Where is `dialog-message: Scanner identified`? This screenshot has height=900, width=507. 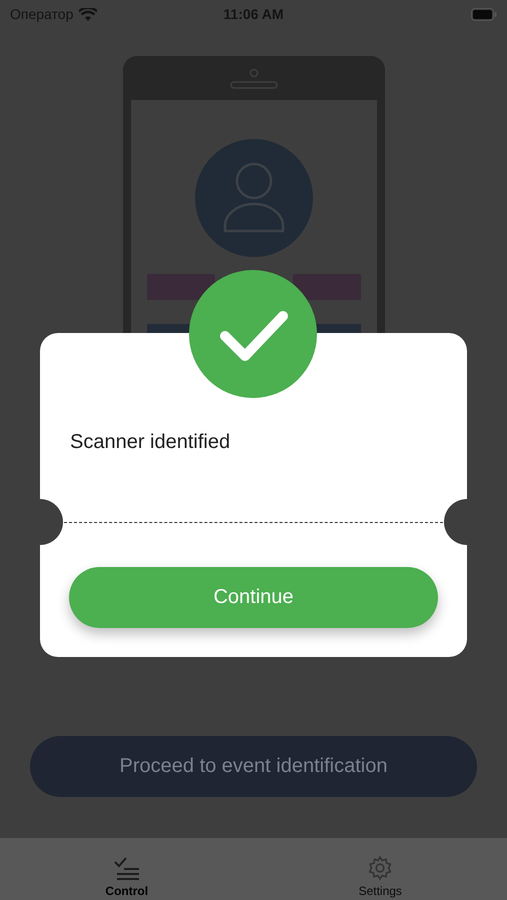
dialog-message: Scanner identified is located at coordinates (150, 442).